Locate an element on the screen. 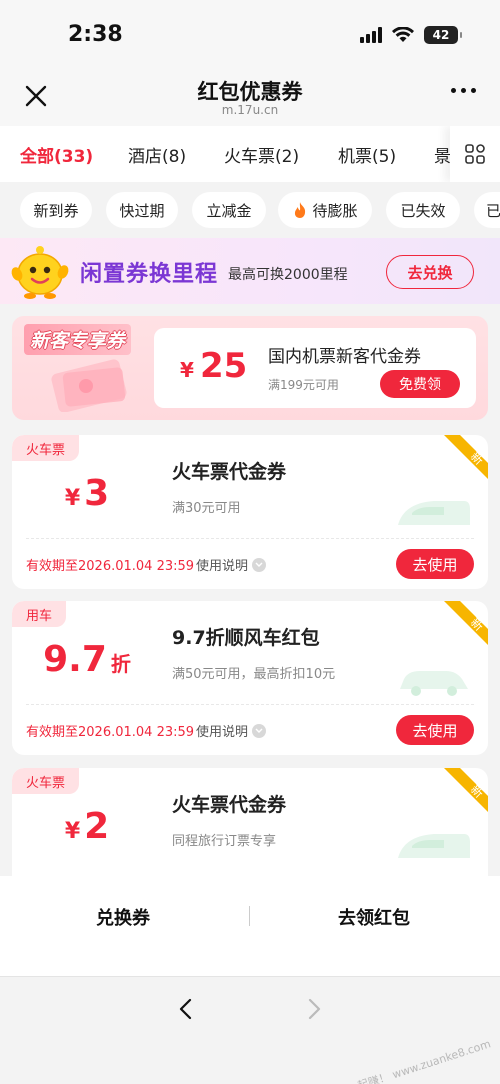 Image resolution: width=500 pixels, height=1084 pixels. wifi-icon is located at coordinates (403, 34).